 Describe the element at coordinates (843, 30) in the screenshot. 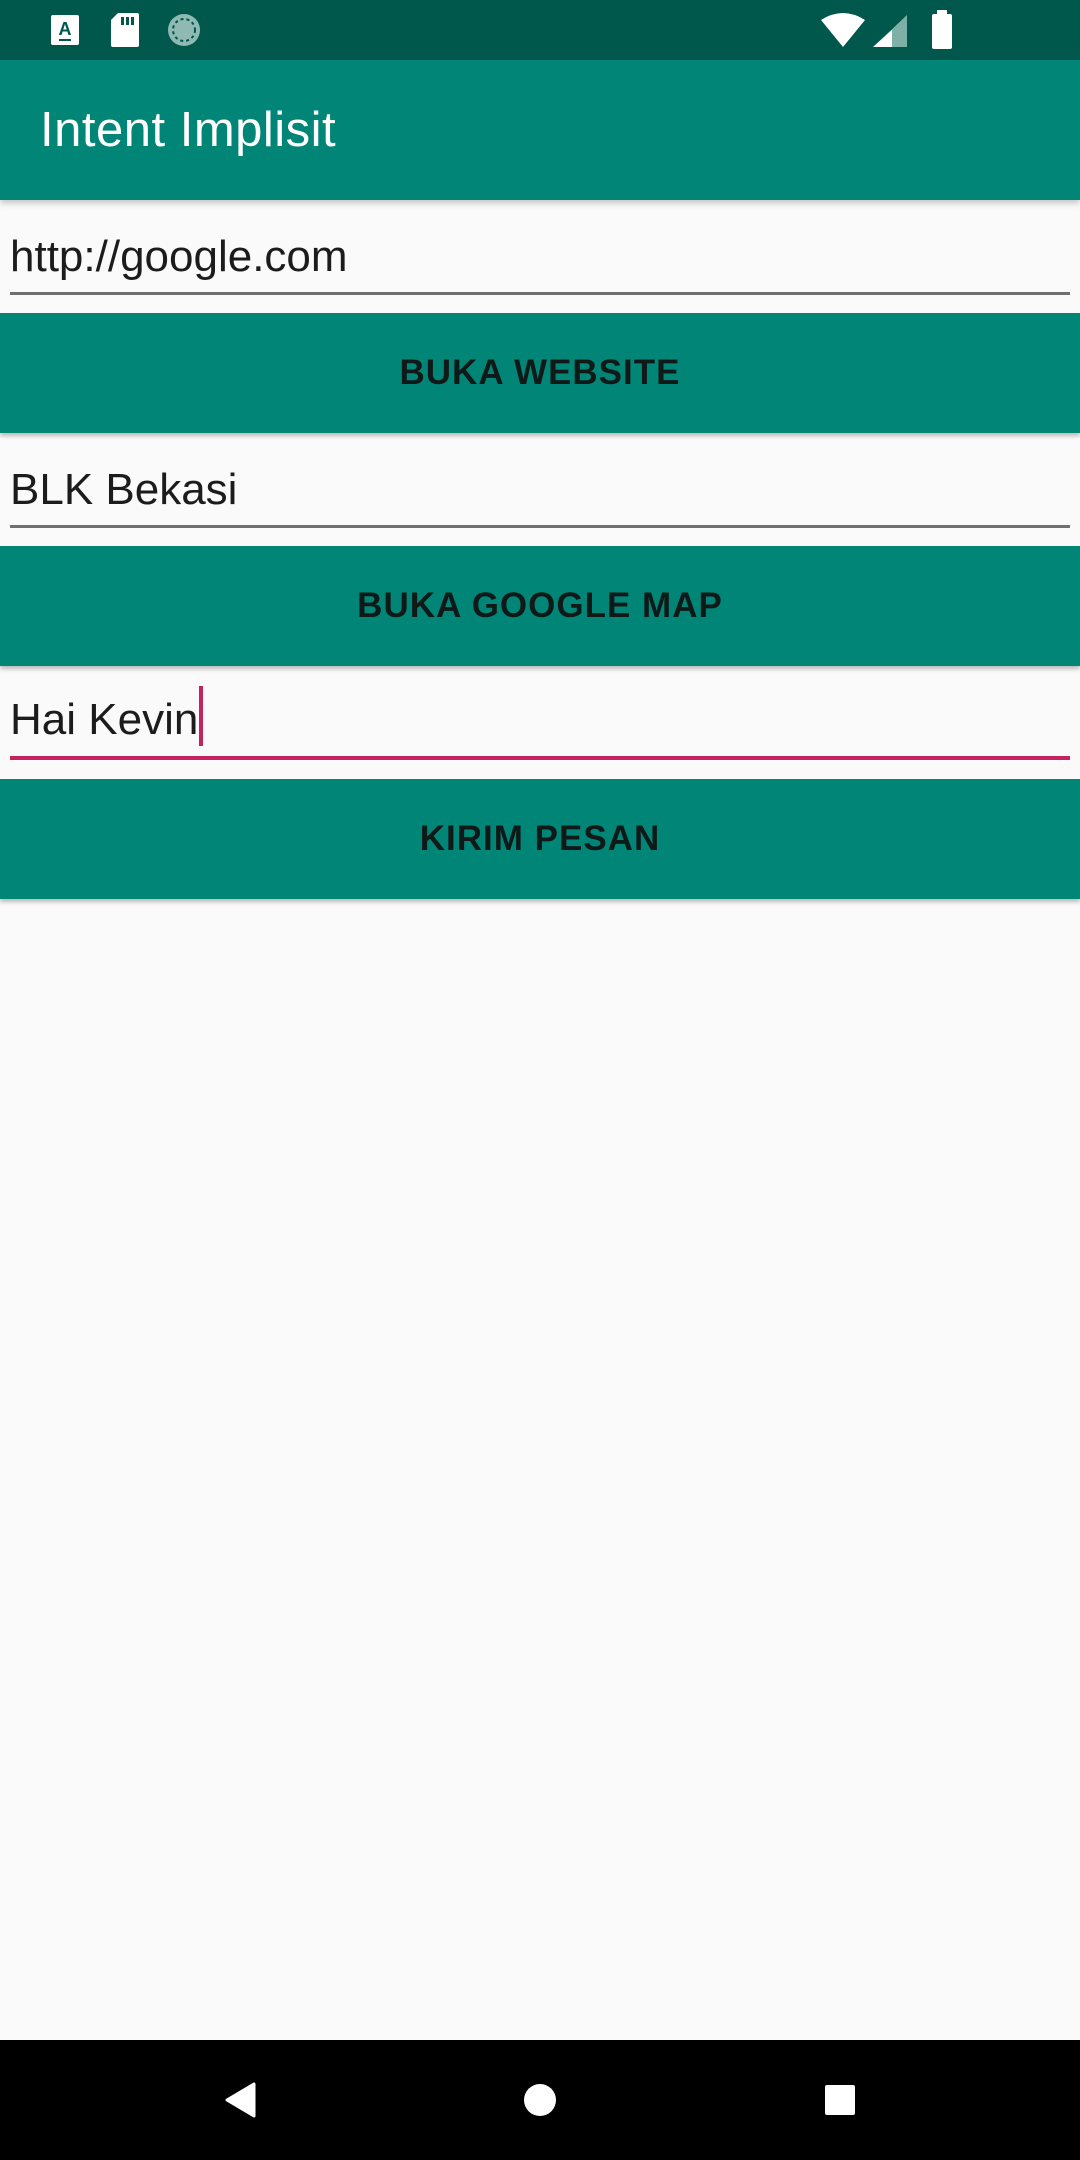

I see `wifi-icon` at that location.